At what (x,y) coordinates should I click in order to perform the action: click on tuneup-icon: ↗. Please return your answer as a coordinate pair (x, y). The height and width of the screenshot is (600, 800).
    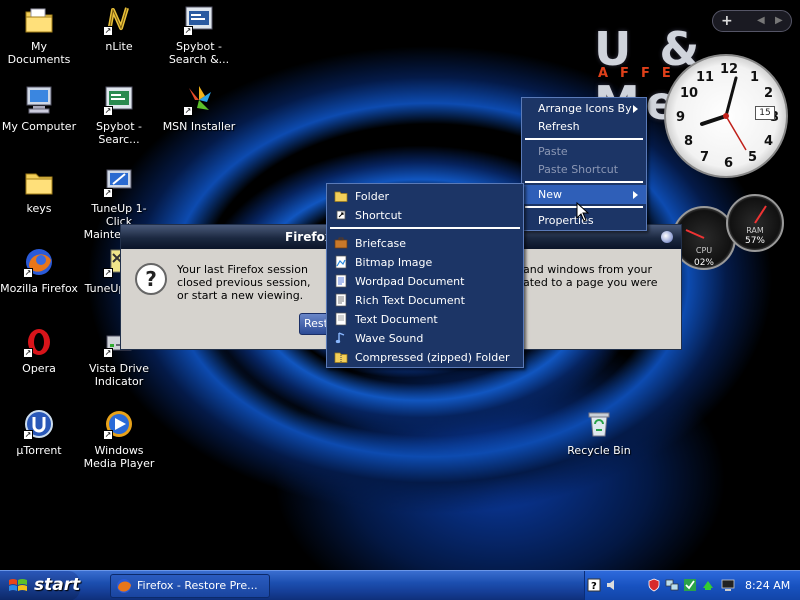
    Looking at the image, I should click on (119, 182).